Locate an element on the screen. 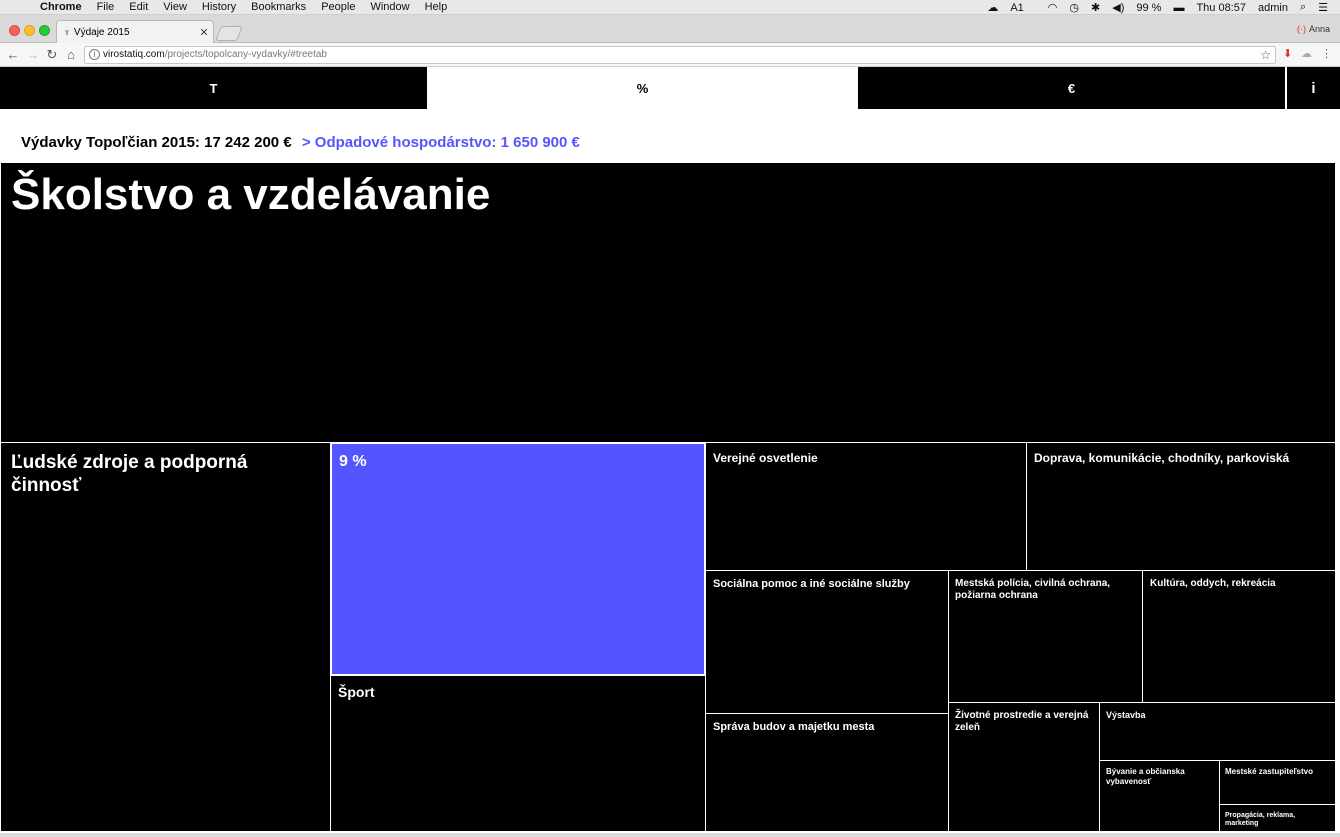  forward-arrow-icon: → is located at coordinates (33, 55).